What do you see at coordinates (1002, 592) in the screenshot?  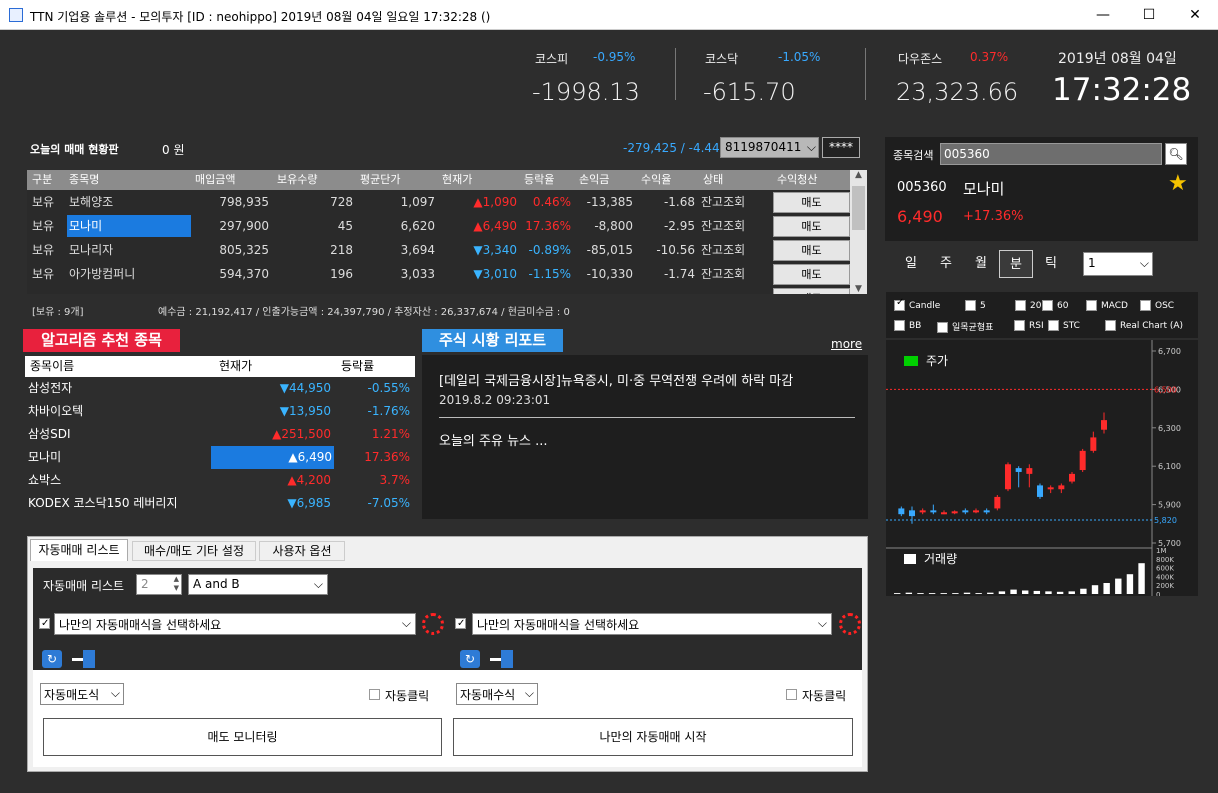 I see `volume-bar` at bounding box center [1002, 592].